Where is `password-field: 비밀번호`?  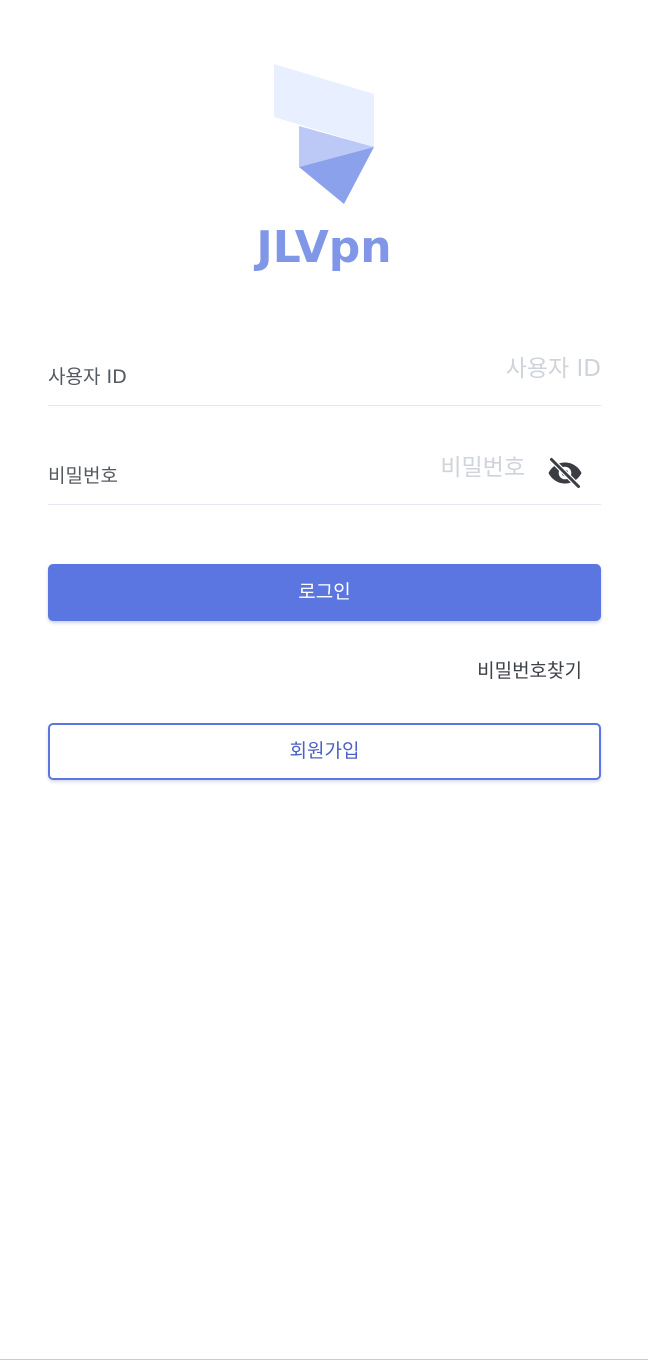
password-field: 비밀번호 is located at coordinates (324, 474).